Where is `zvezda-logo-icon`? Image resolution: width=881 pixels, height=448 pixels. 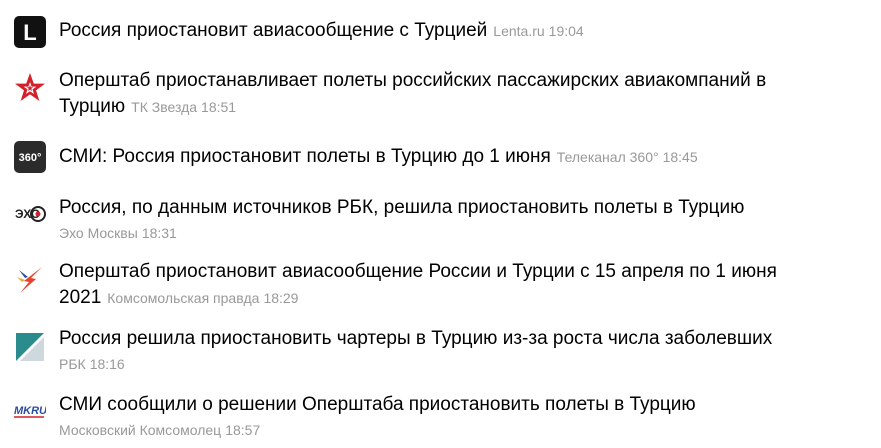
zvezda-logo-icon is located at coordinates (30, 88).